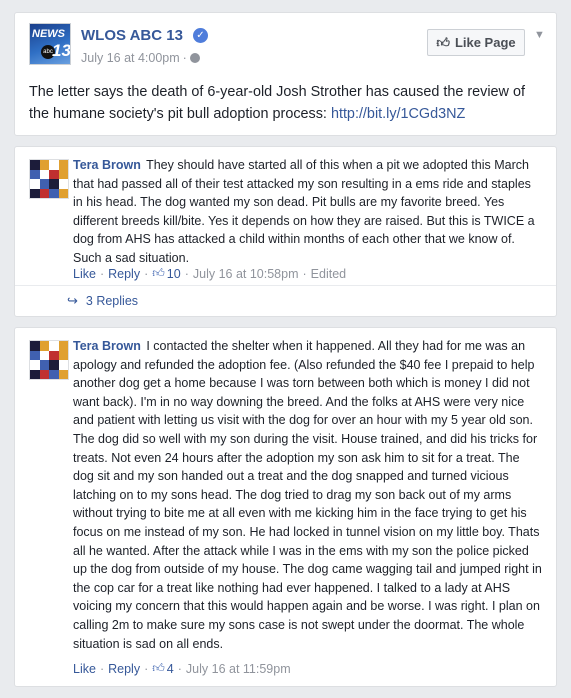 The width and height of the screenshot is (571, 698). What do you see at coordinates (238, 669) in the screenshot?
I see `comment-timestamp: July 16 at 11:59pm` at bounding box center [238, 669].